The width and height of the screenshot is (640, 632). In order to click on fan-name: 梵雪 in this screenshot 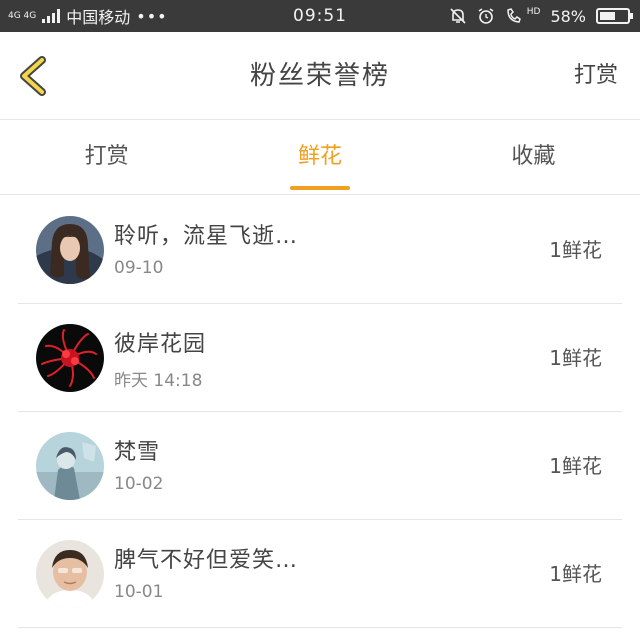, I will do `click(137, 452)`.